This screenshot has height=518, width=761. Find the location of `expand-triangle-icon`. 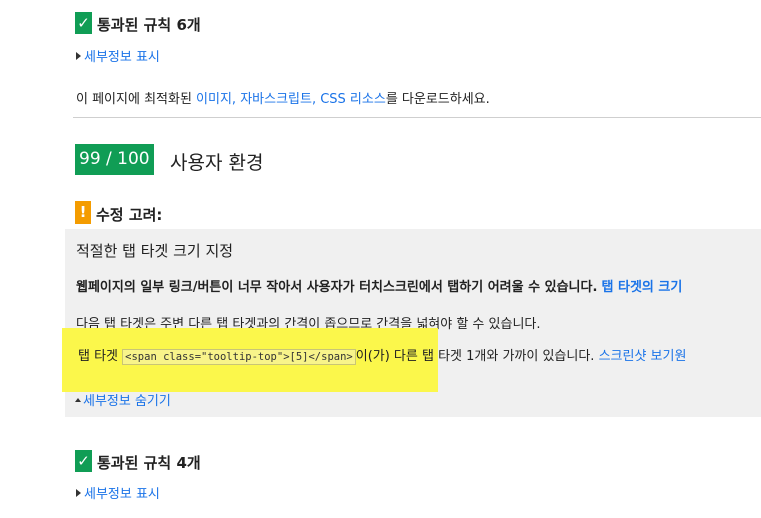

expand-triangle-icon is located at coordinates (78, 55).